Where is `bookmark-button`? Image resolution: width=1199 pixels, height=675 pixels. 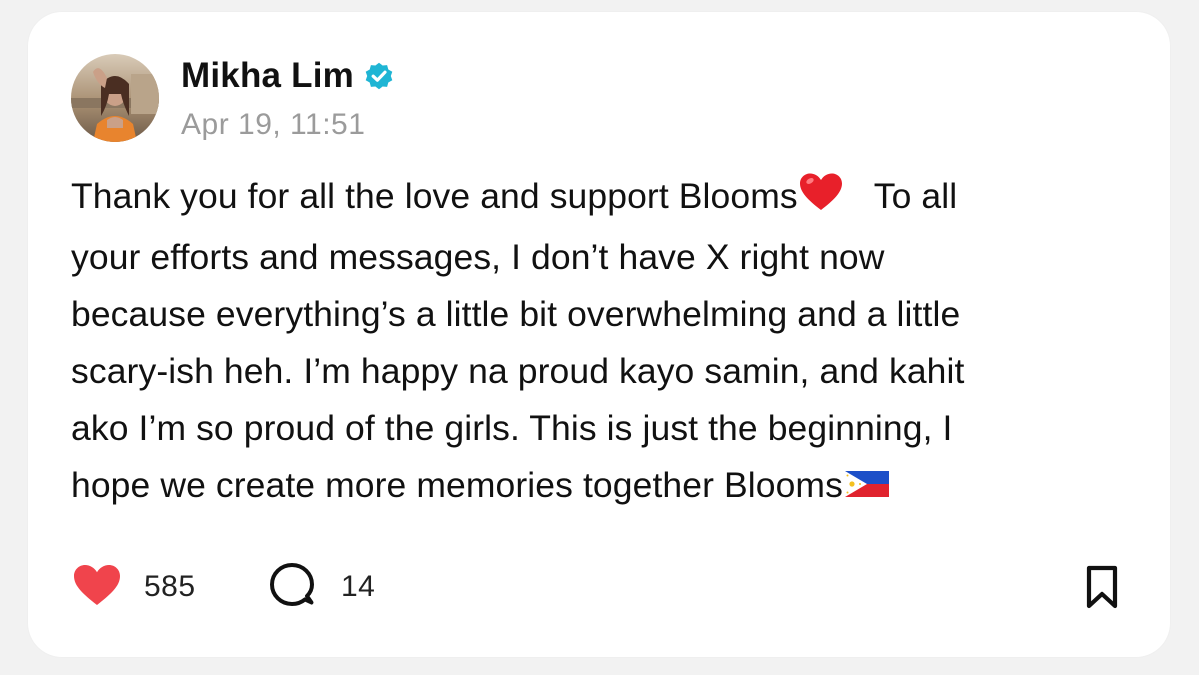 bookmark-button is located at coordinates (1102, 589).